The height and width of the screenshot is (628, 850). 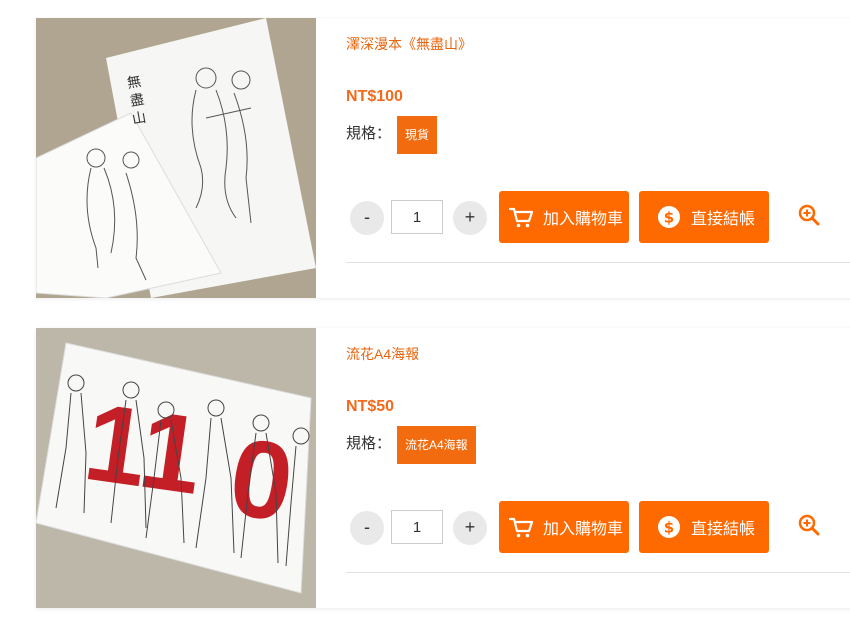 I want to click on product-title: 流花A4海報, so click(x=382, y=354).